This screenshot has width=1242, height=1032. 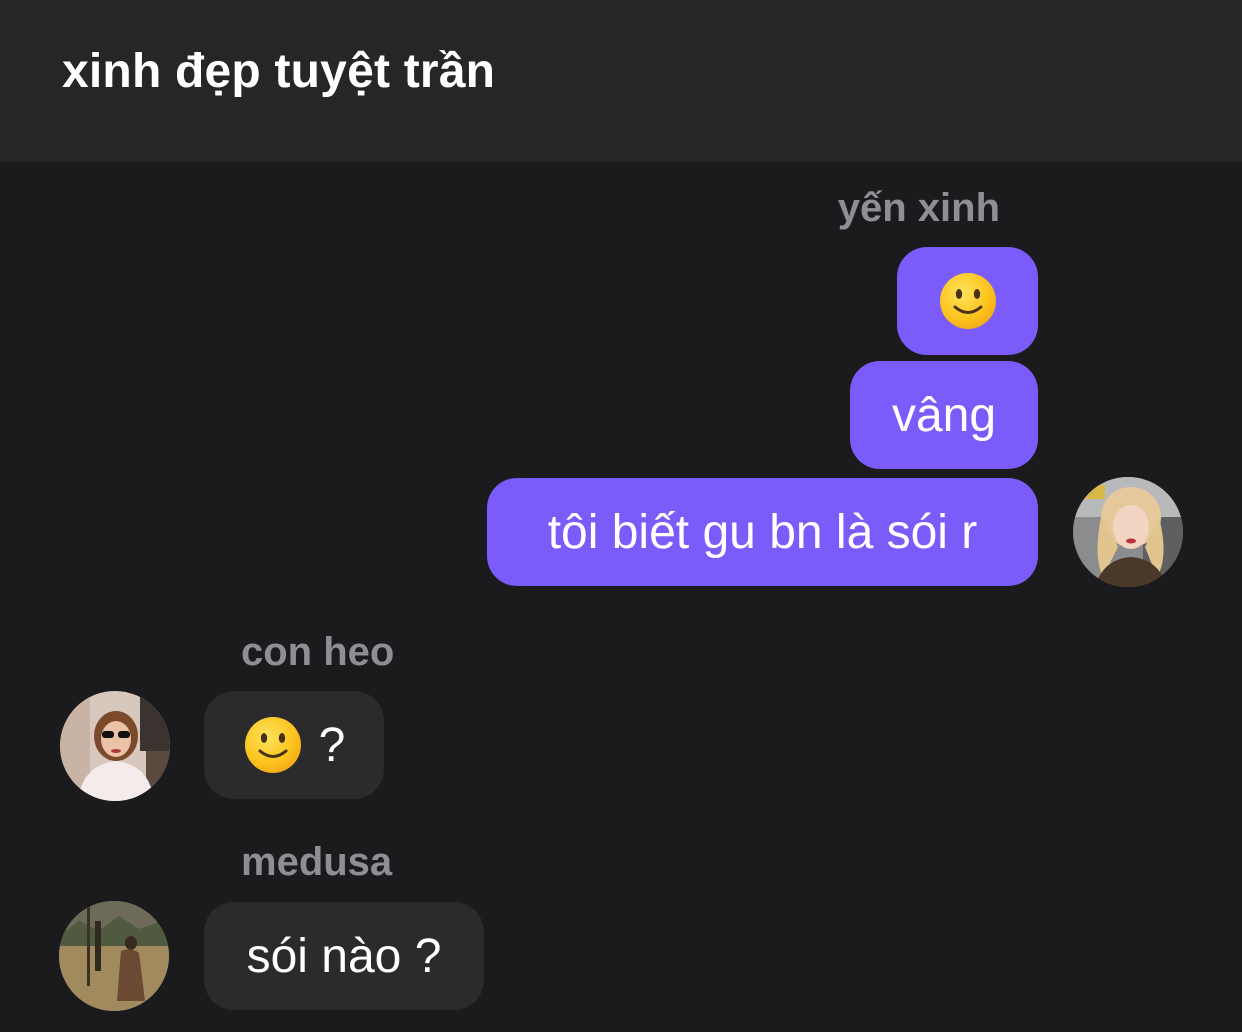 What do you see at coordinates (332, 745) in the screenshot?
I see `message-text: ?` at bounding box center [332, 745].